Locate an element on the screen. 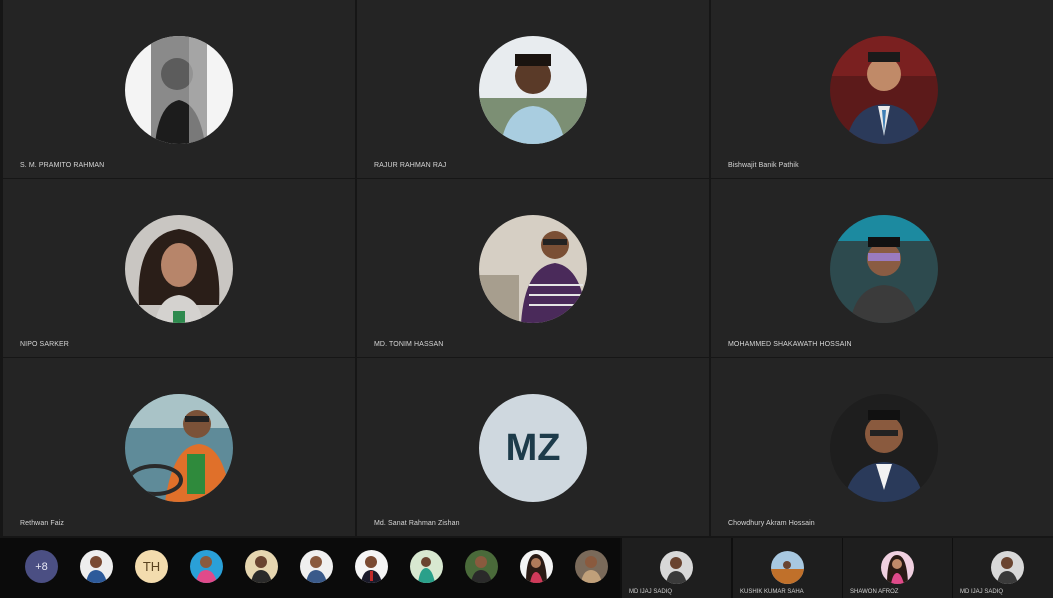 The height and width of the screenshot is (598, 1053). participant-tile: MZ Md. Sanat Rahman Zishan is located at coordinates (533, 447).